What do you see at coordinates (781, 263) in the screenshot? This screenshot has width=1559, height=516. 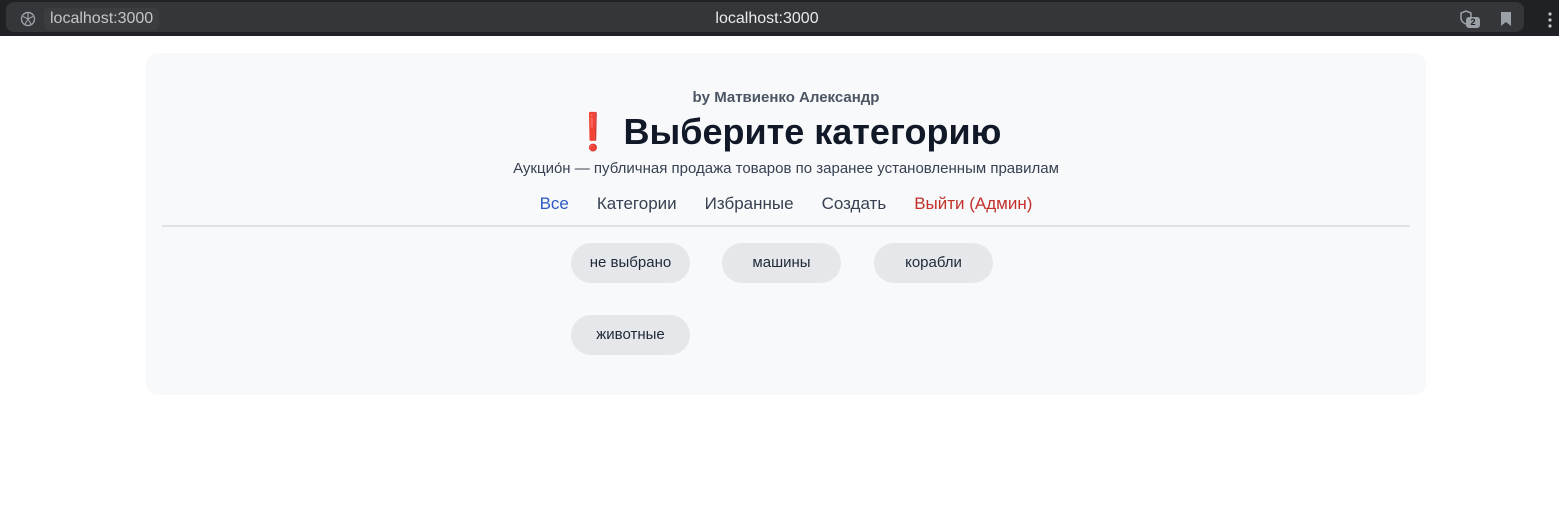 I see `category-chip-cars: машины` at bounding box center [781, 263].